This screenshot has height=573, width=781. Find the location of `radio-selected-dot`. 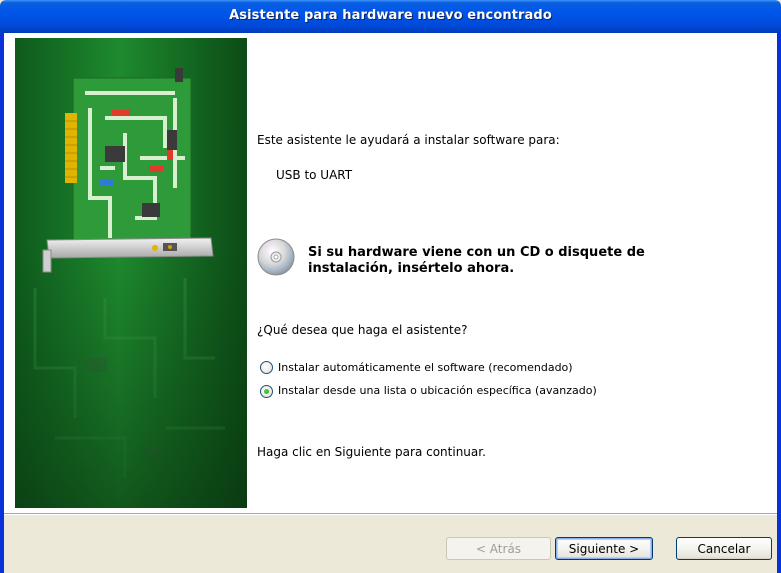

radio-selected-dot is located at coordinates (266, 391).